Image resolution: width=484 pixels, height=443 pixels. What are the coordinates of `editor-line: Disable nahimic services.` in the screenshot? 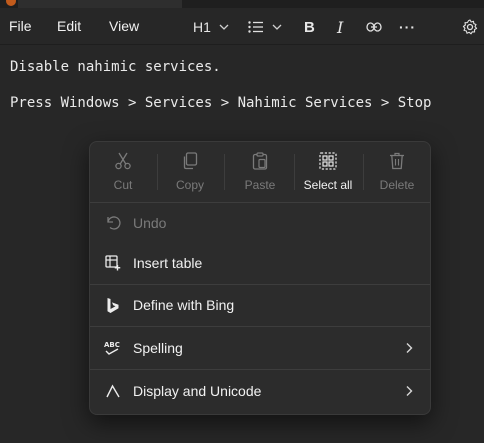 It's located at (115, 67).